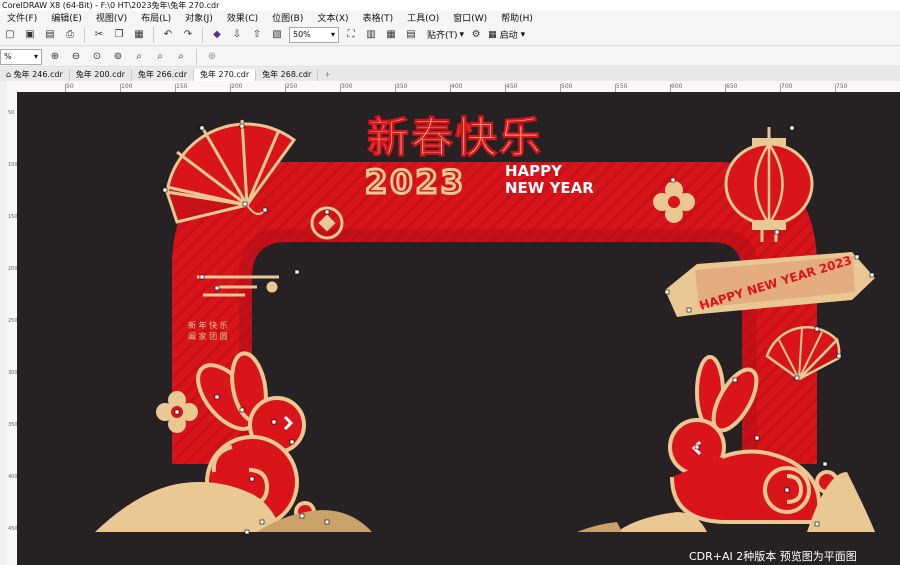 The height and width of the screenshot is (565, 900). I want to click on tab-document: 兔年 268.cdr, so click(287, 75).